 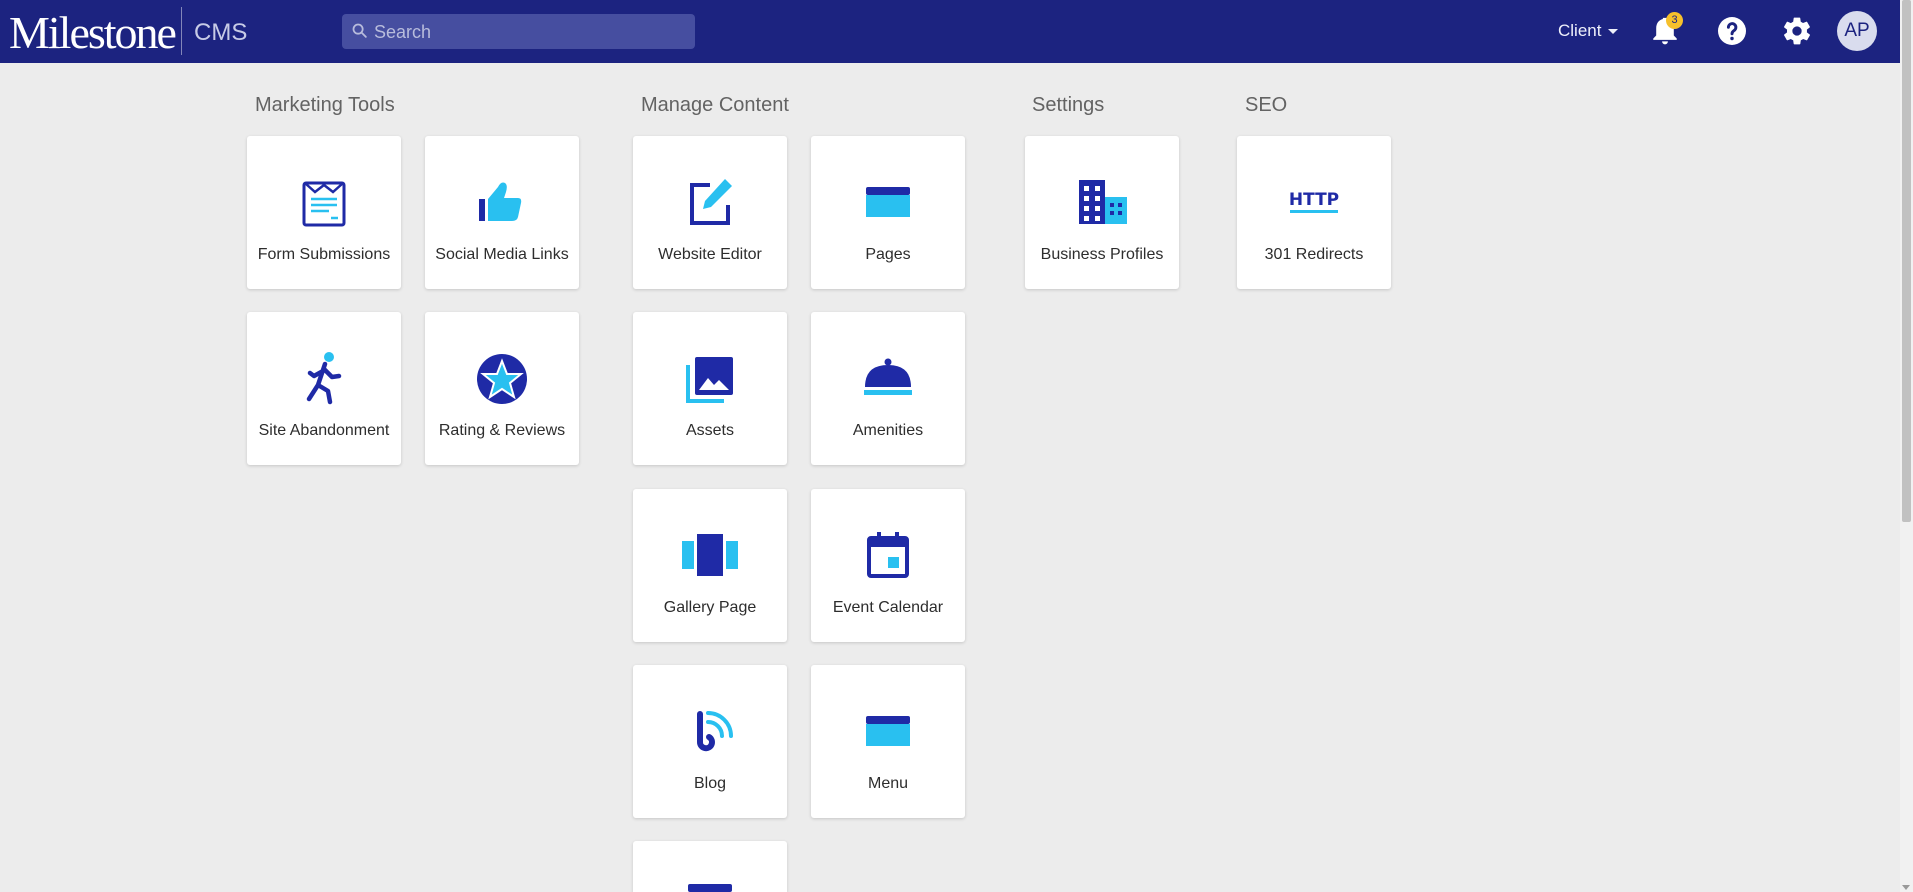 I want to click on tile-event-calendar: Event Calendar, so click(x=888, y=565).